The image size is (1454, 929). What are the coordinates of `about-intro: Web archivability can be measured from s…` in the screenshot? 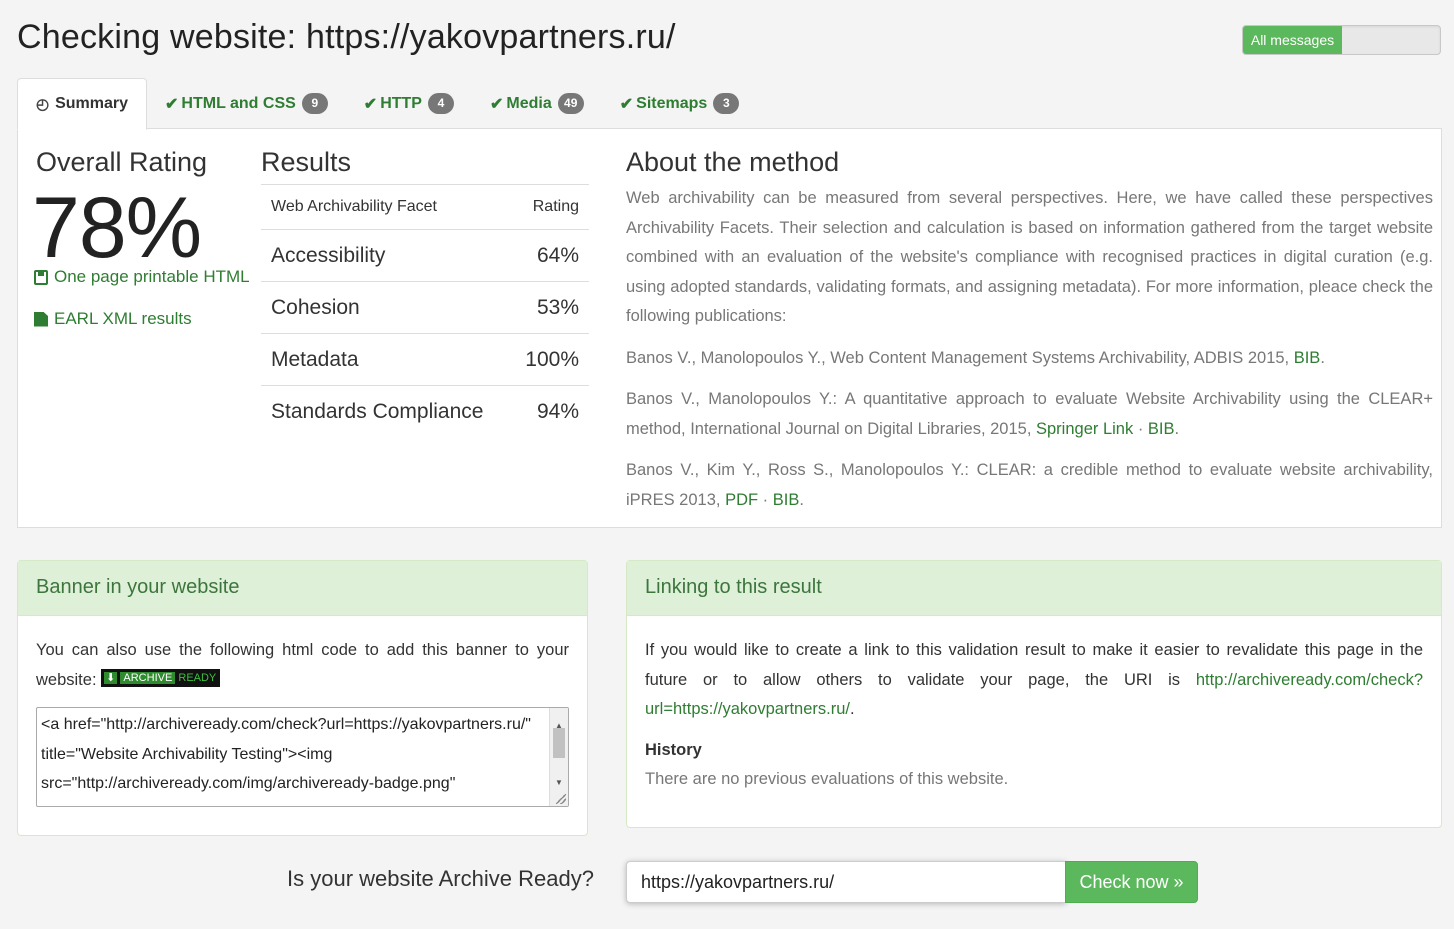 It's located at (1029, 257).